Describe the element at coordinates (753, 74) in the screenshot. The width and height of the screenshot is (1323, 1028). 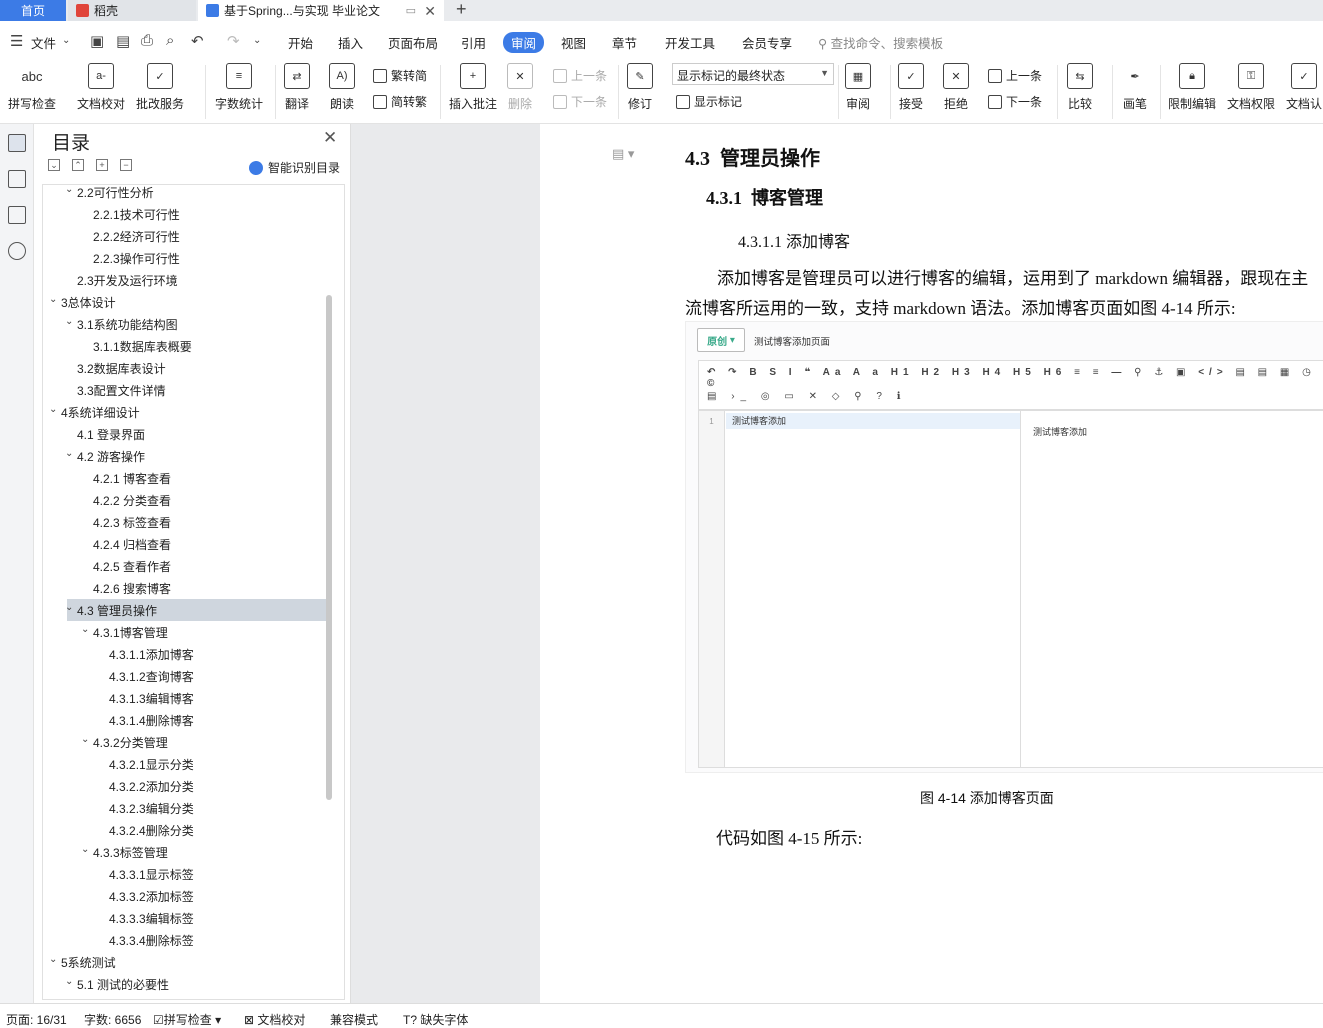
I see `markup-state-select: 显示标记的最终状态 ▼` at that location.